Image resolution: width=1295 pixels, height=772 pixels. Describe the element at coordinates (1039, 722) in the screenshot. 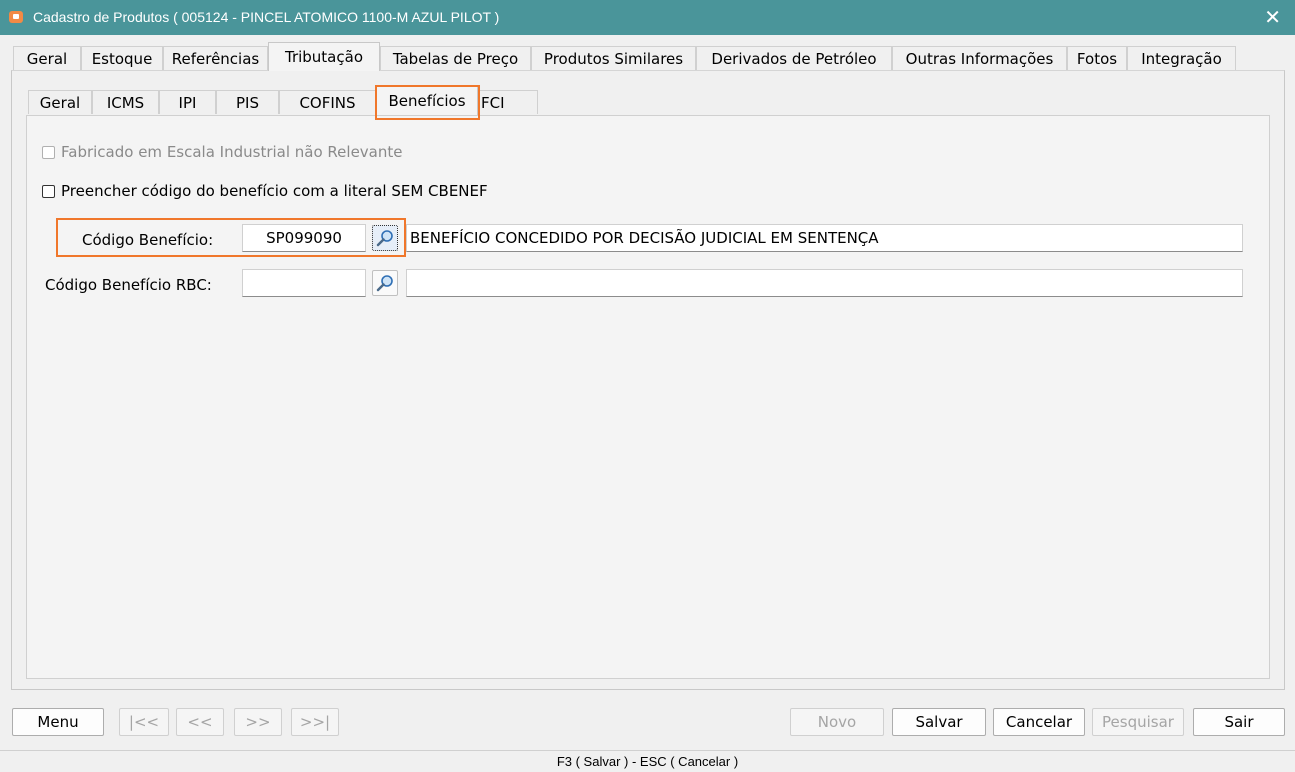

I see `cancelar-button: Cancelar` at that location.